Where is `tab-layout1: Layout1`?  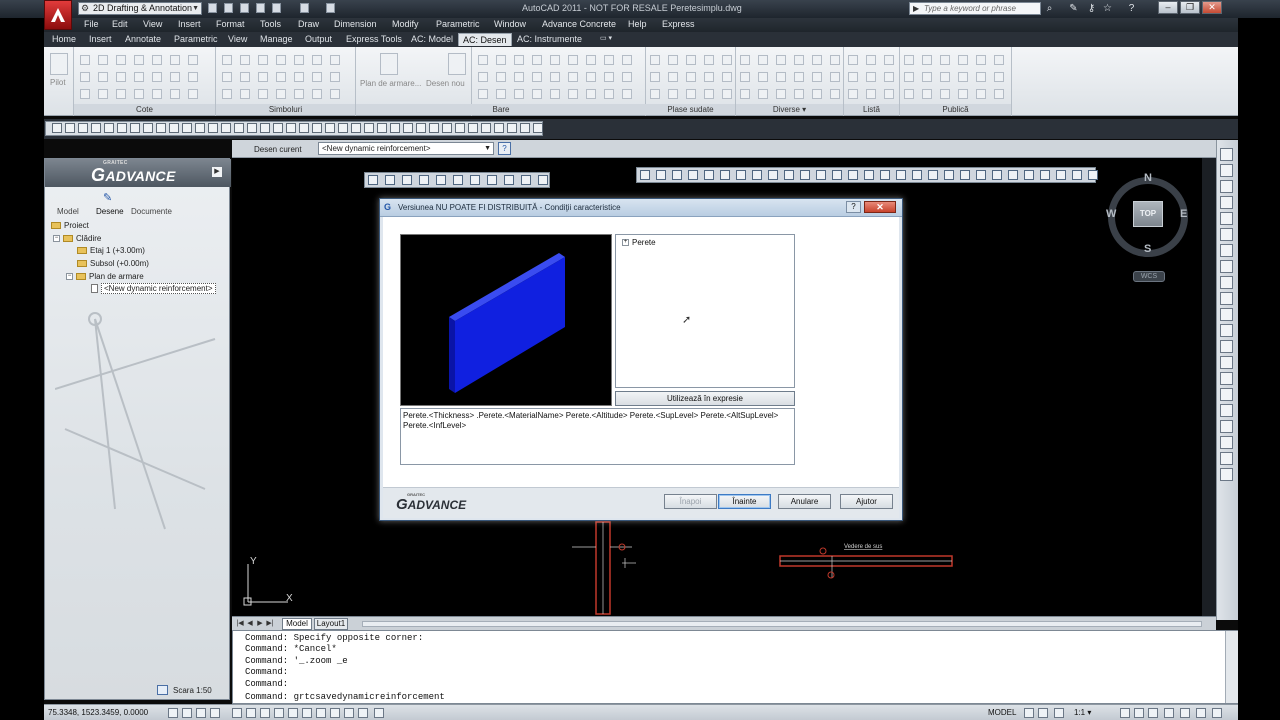 tab-layout1: Layout1 is located at coordinates (331, 624).